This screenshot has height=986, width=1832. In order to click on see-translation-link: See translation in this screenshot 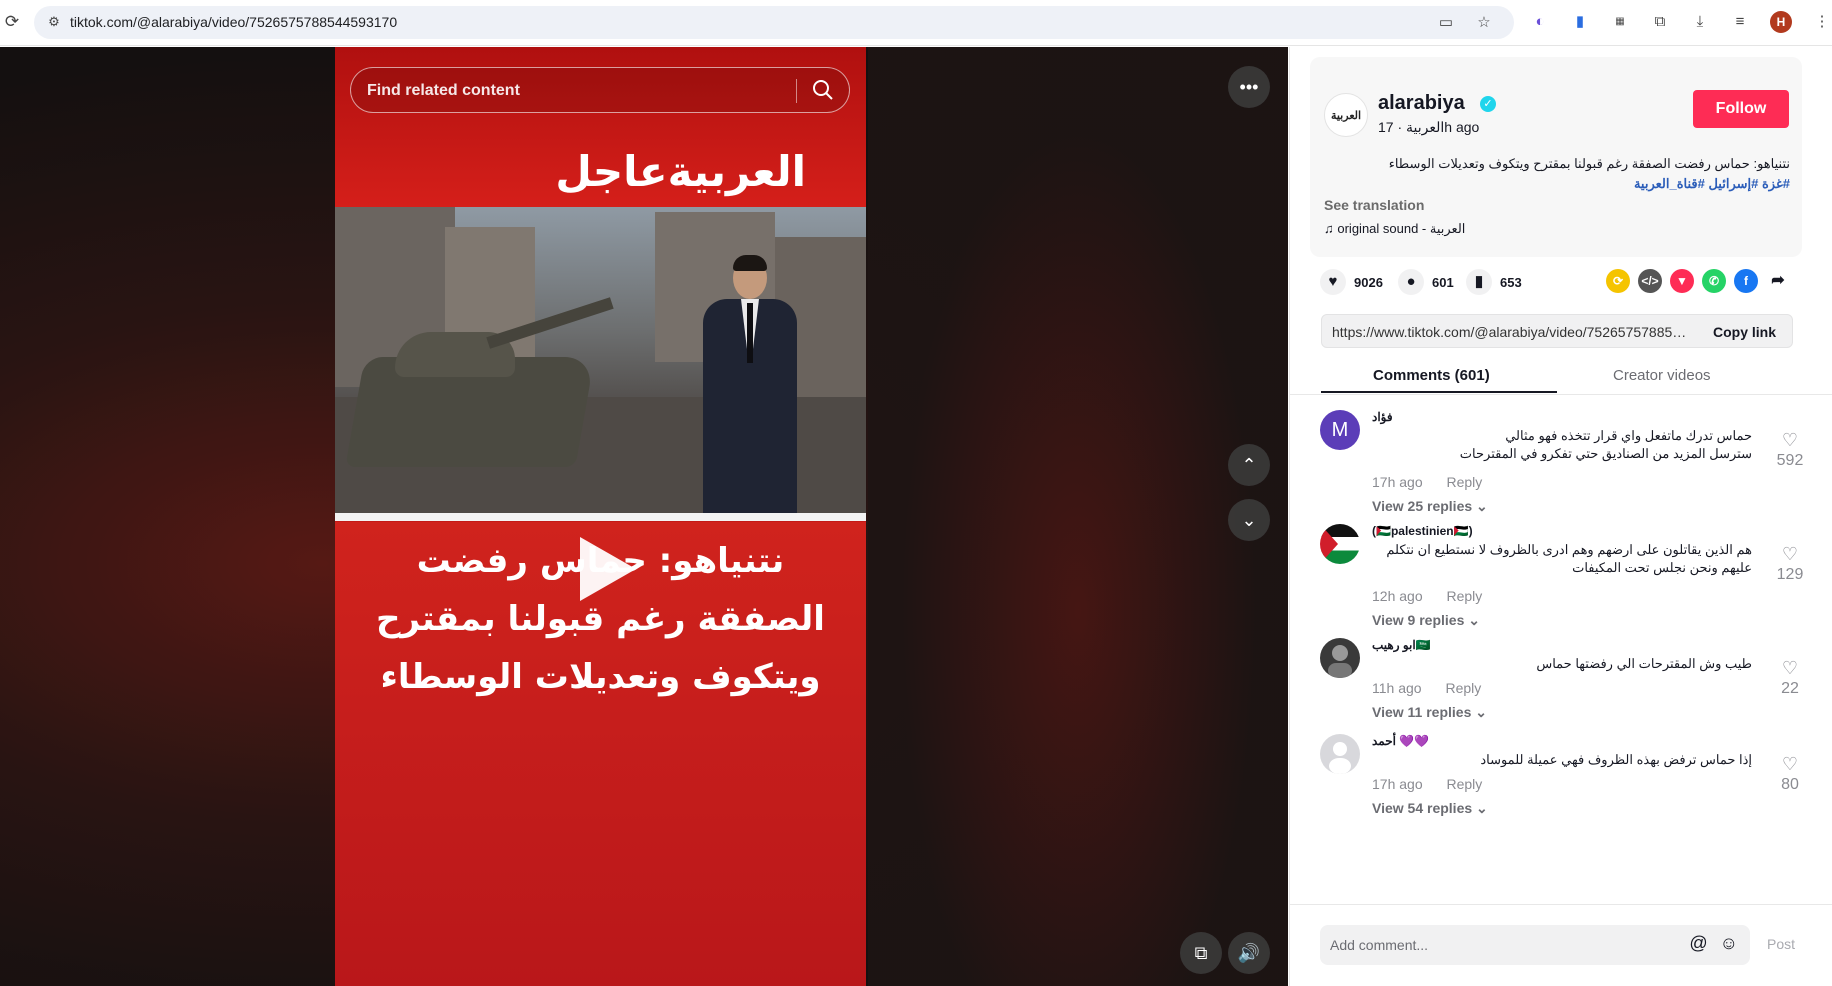, I will do `click(1374, 205)`.